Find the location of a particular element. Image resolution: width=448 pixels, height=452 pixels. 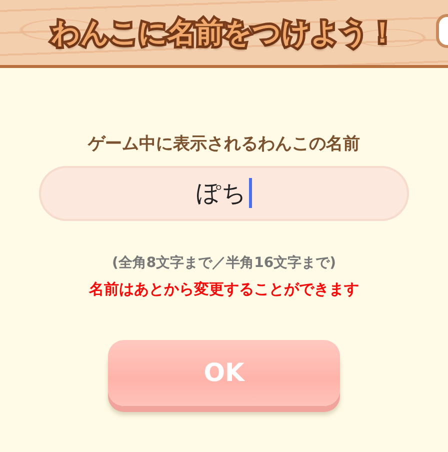

header-title: わんこに名前をつけよう！ is located at coordinates (224, 32).